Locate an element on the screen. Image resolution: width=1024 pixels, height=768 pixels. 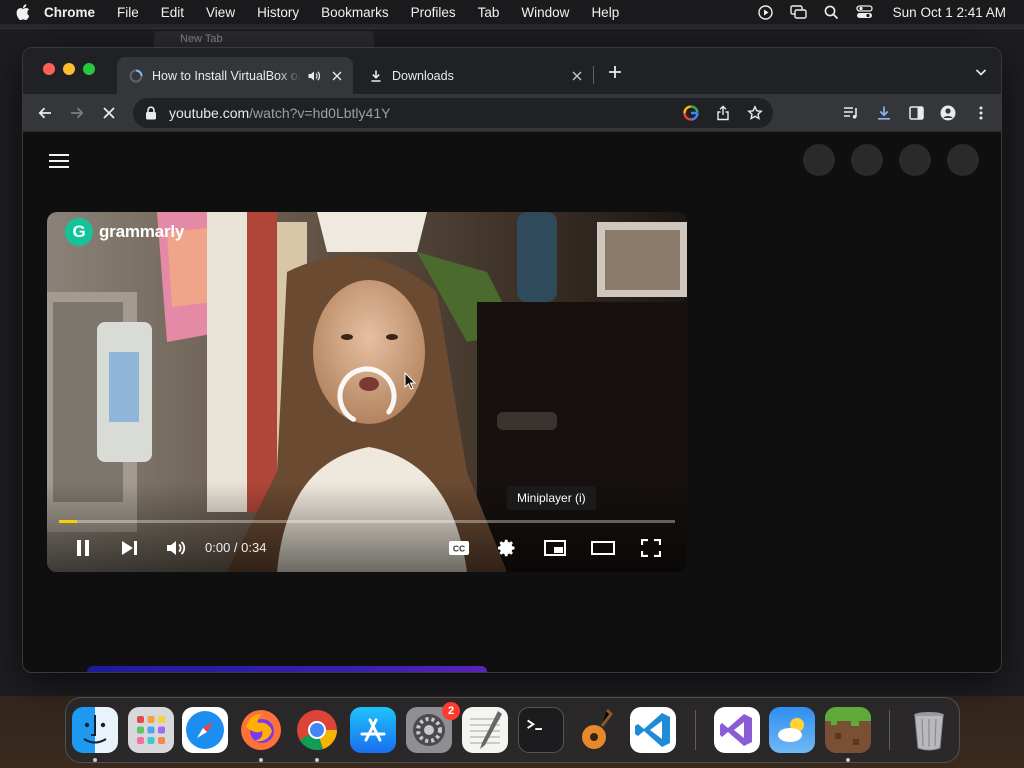
dock-trash-icon is located at coordinates (929, 730).